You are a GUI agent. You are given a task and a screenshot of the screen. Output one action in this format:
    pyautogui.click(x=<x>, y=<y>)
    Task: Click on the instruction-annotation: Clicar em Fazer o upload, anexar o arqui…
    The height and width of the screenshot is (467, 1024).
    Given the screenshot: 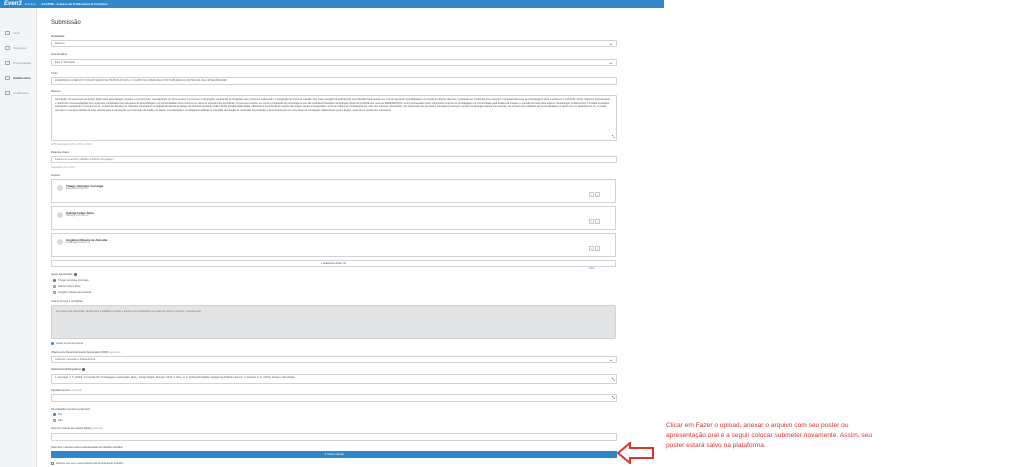 What is the action you would take?
    pyautogui.click(x=769, y=435)
    